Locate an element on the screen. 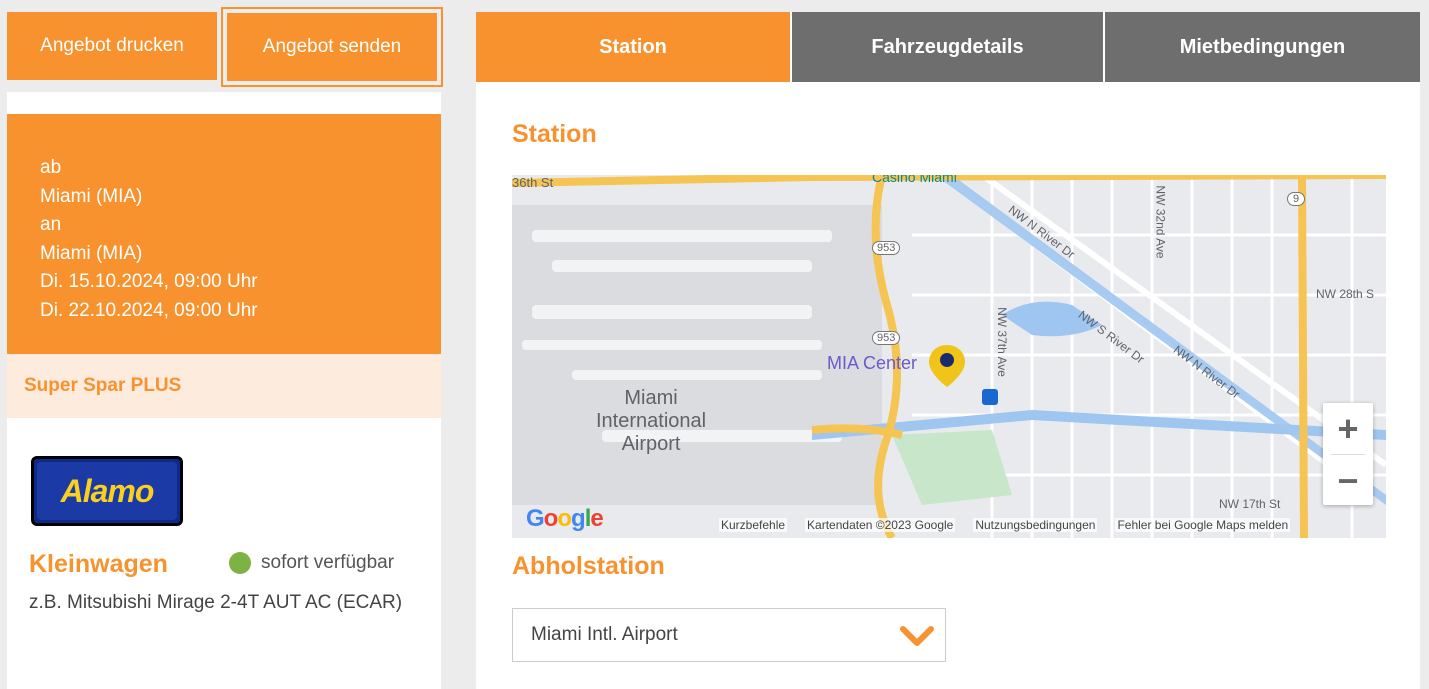  return-datetime: Di. 22.10.2024, 09:00 Uhr is located at coordinates (149, 310).